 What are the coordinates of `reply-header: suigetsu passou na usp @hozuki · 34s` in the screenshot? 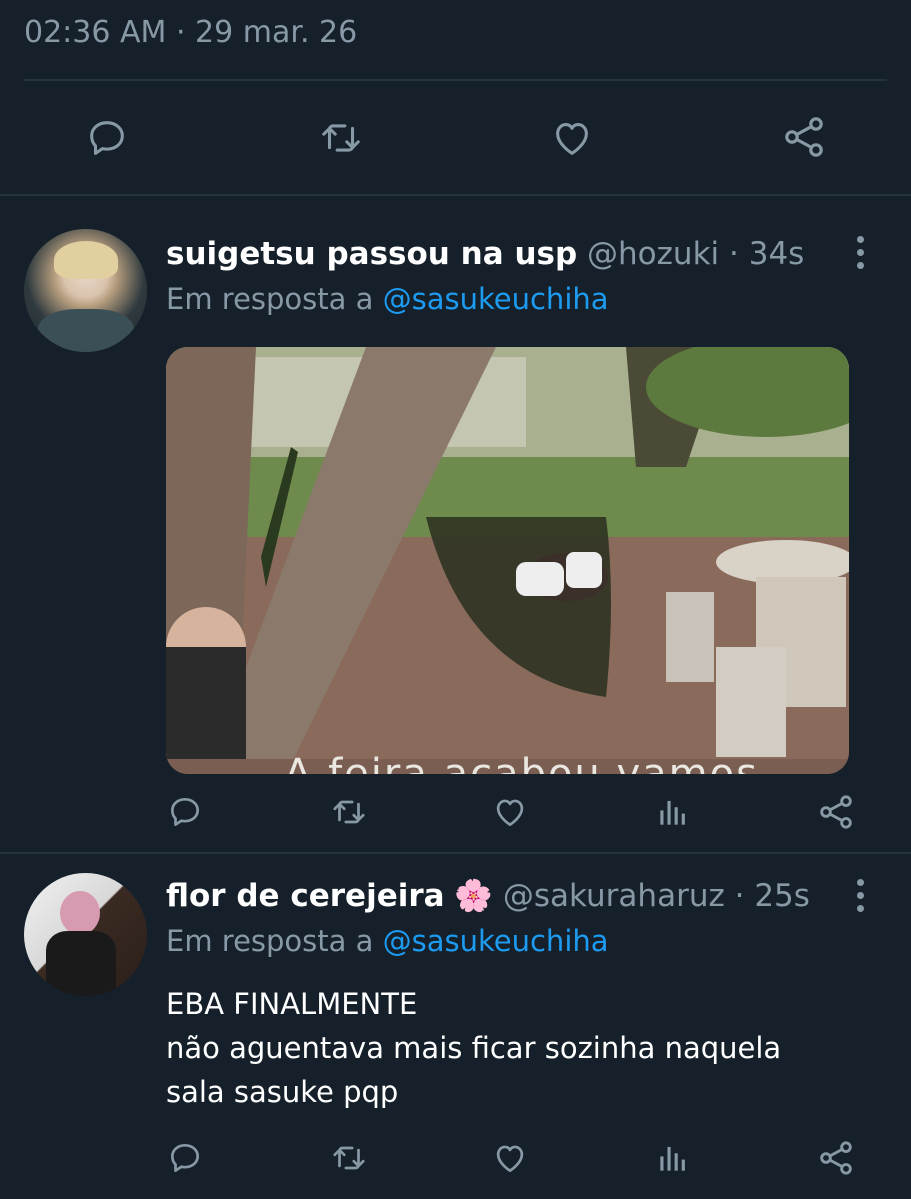 It's located at (485, 254).